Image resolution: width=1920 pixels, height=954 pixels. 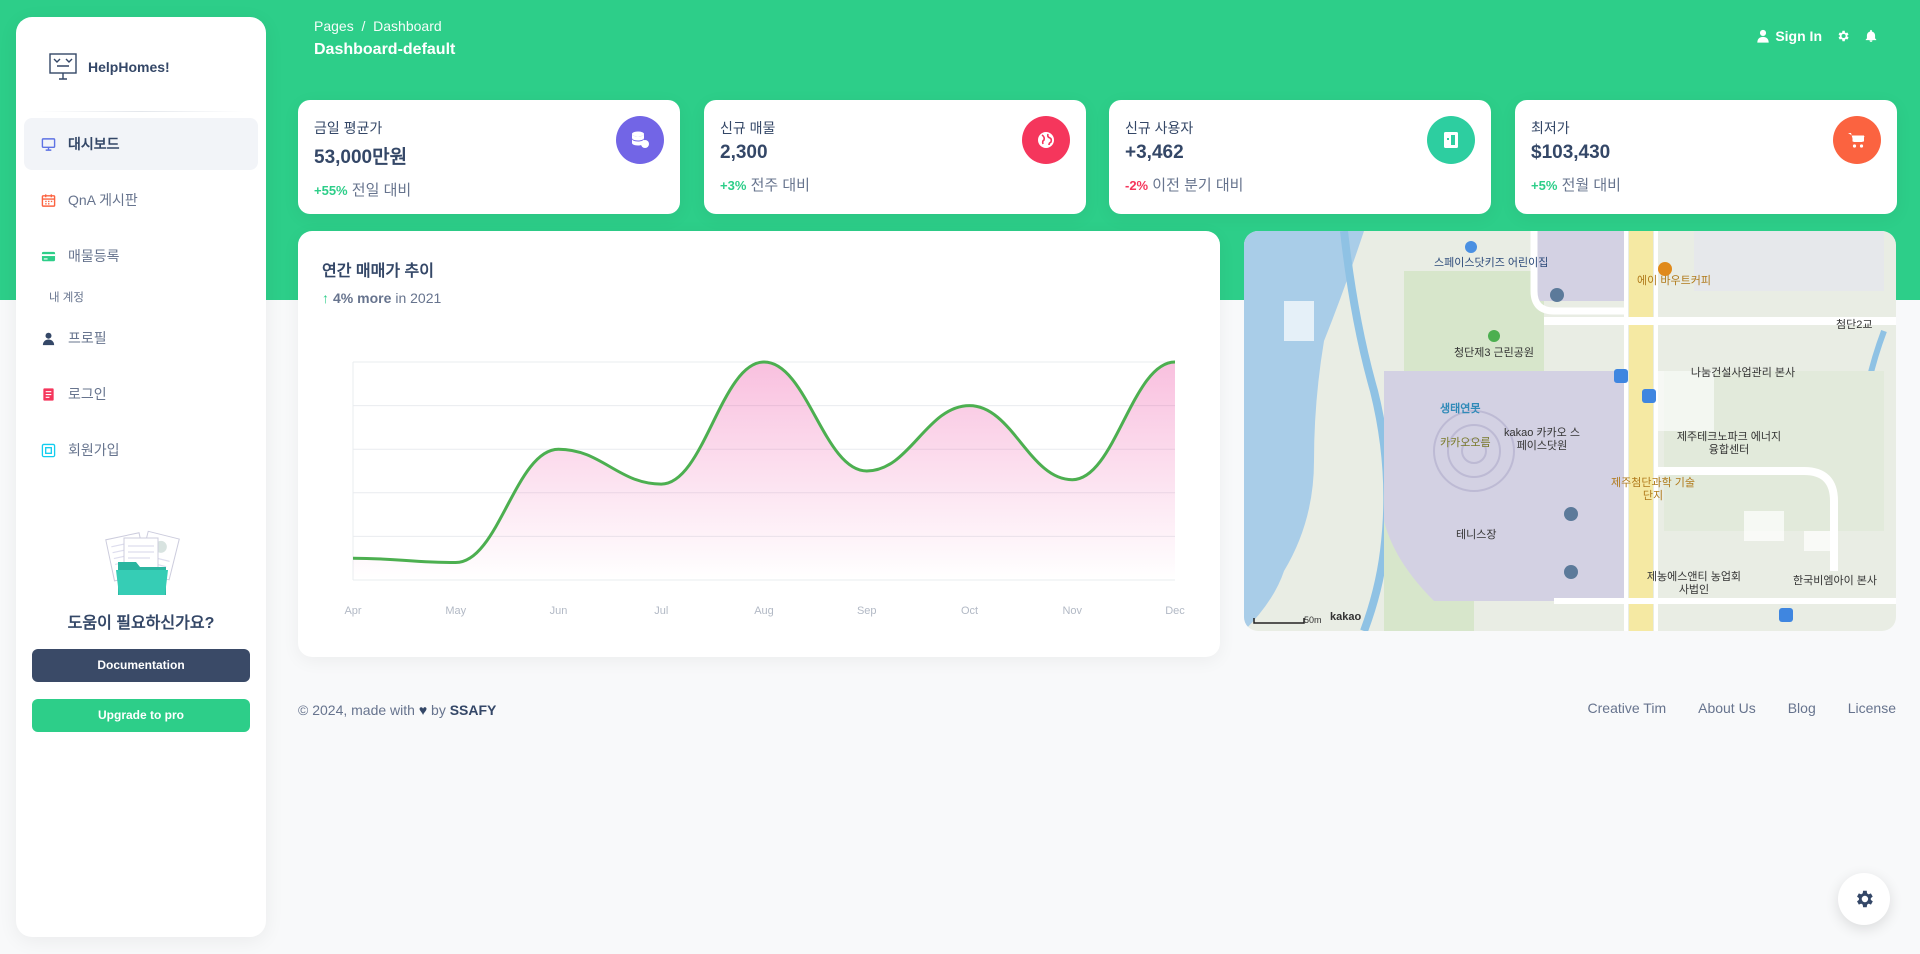 I want to click on x-tick-label: Dec, so click(x=1175, y=611).